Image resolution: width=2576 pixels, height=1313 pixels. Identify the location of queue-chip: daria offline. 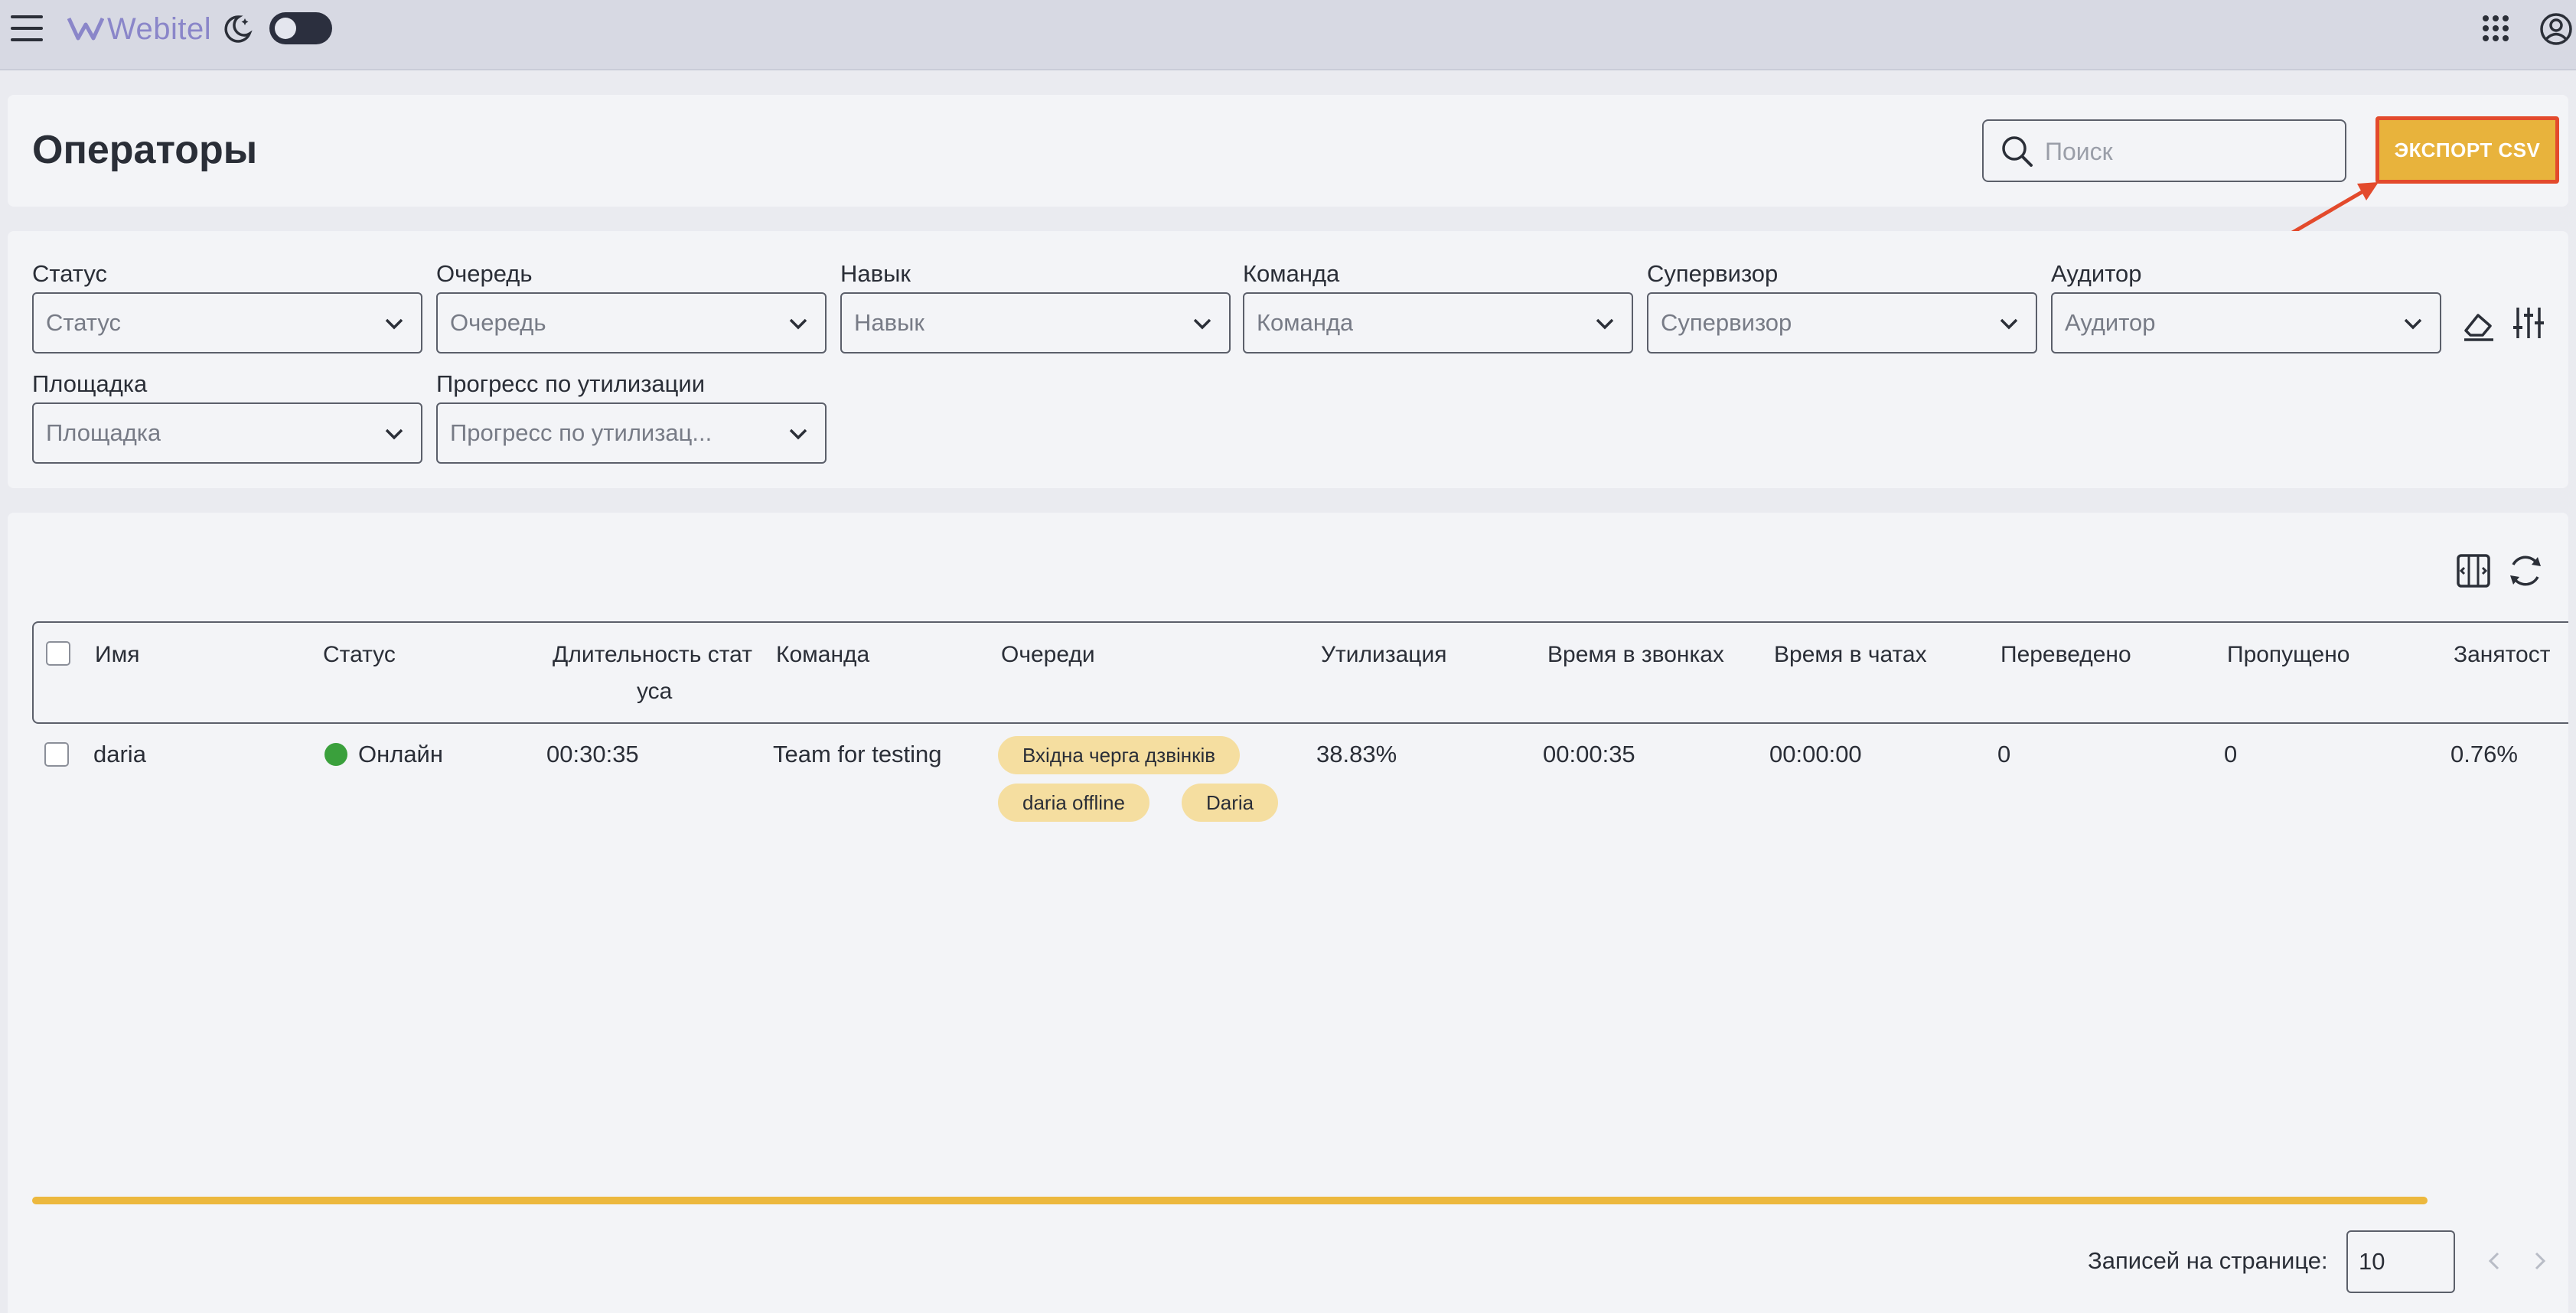
(1073, 803).